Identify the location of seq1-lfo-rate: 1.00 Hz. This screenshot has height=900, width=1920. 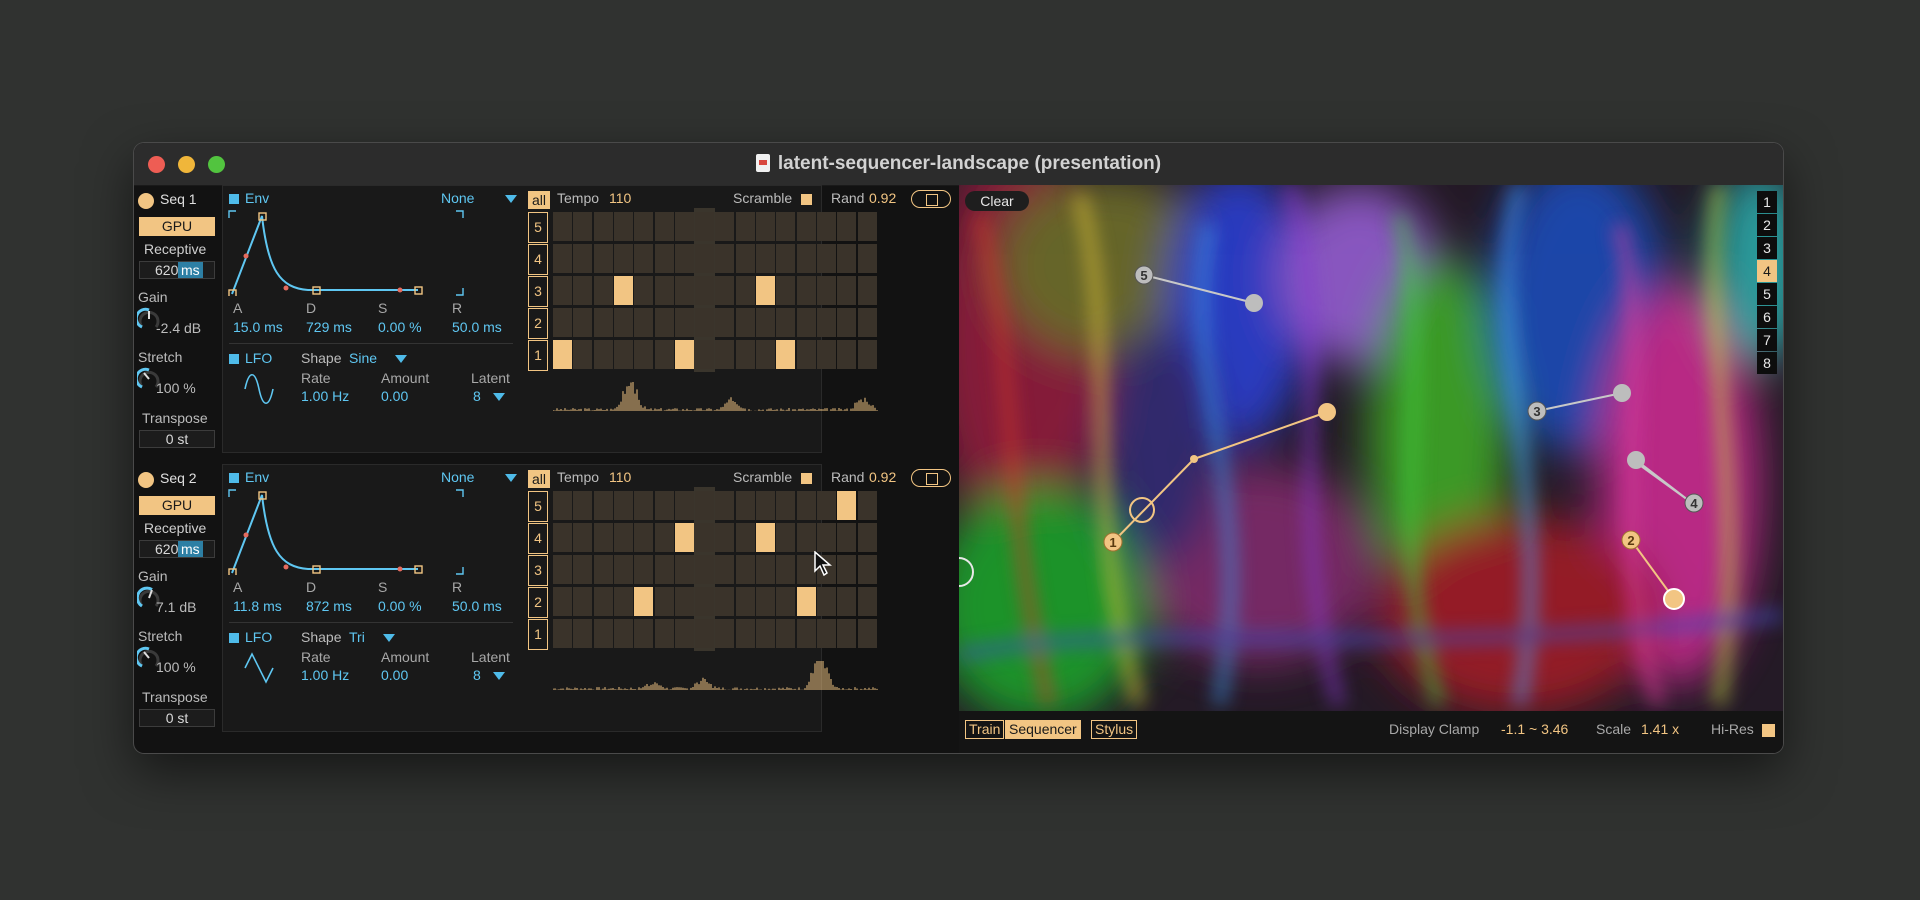
(325, 396).